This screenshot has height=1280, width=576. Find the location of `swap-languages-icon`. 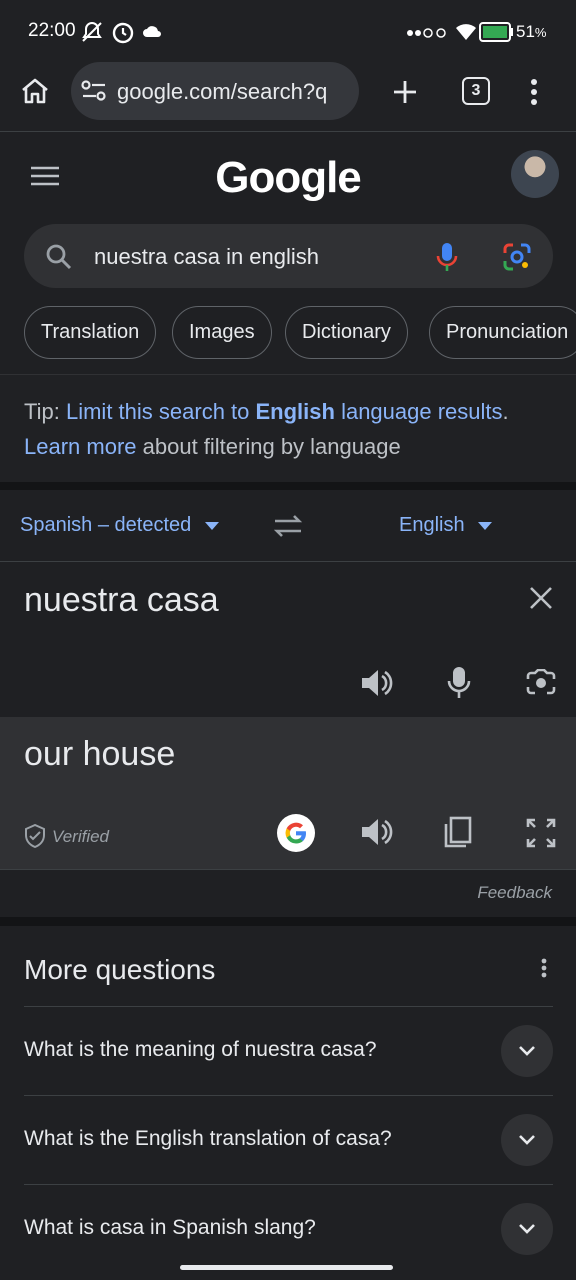

swap-languages-icon is located at coordinates (288, 526).